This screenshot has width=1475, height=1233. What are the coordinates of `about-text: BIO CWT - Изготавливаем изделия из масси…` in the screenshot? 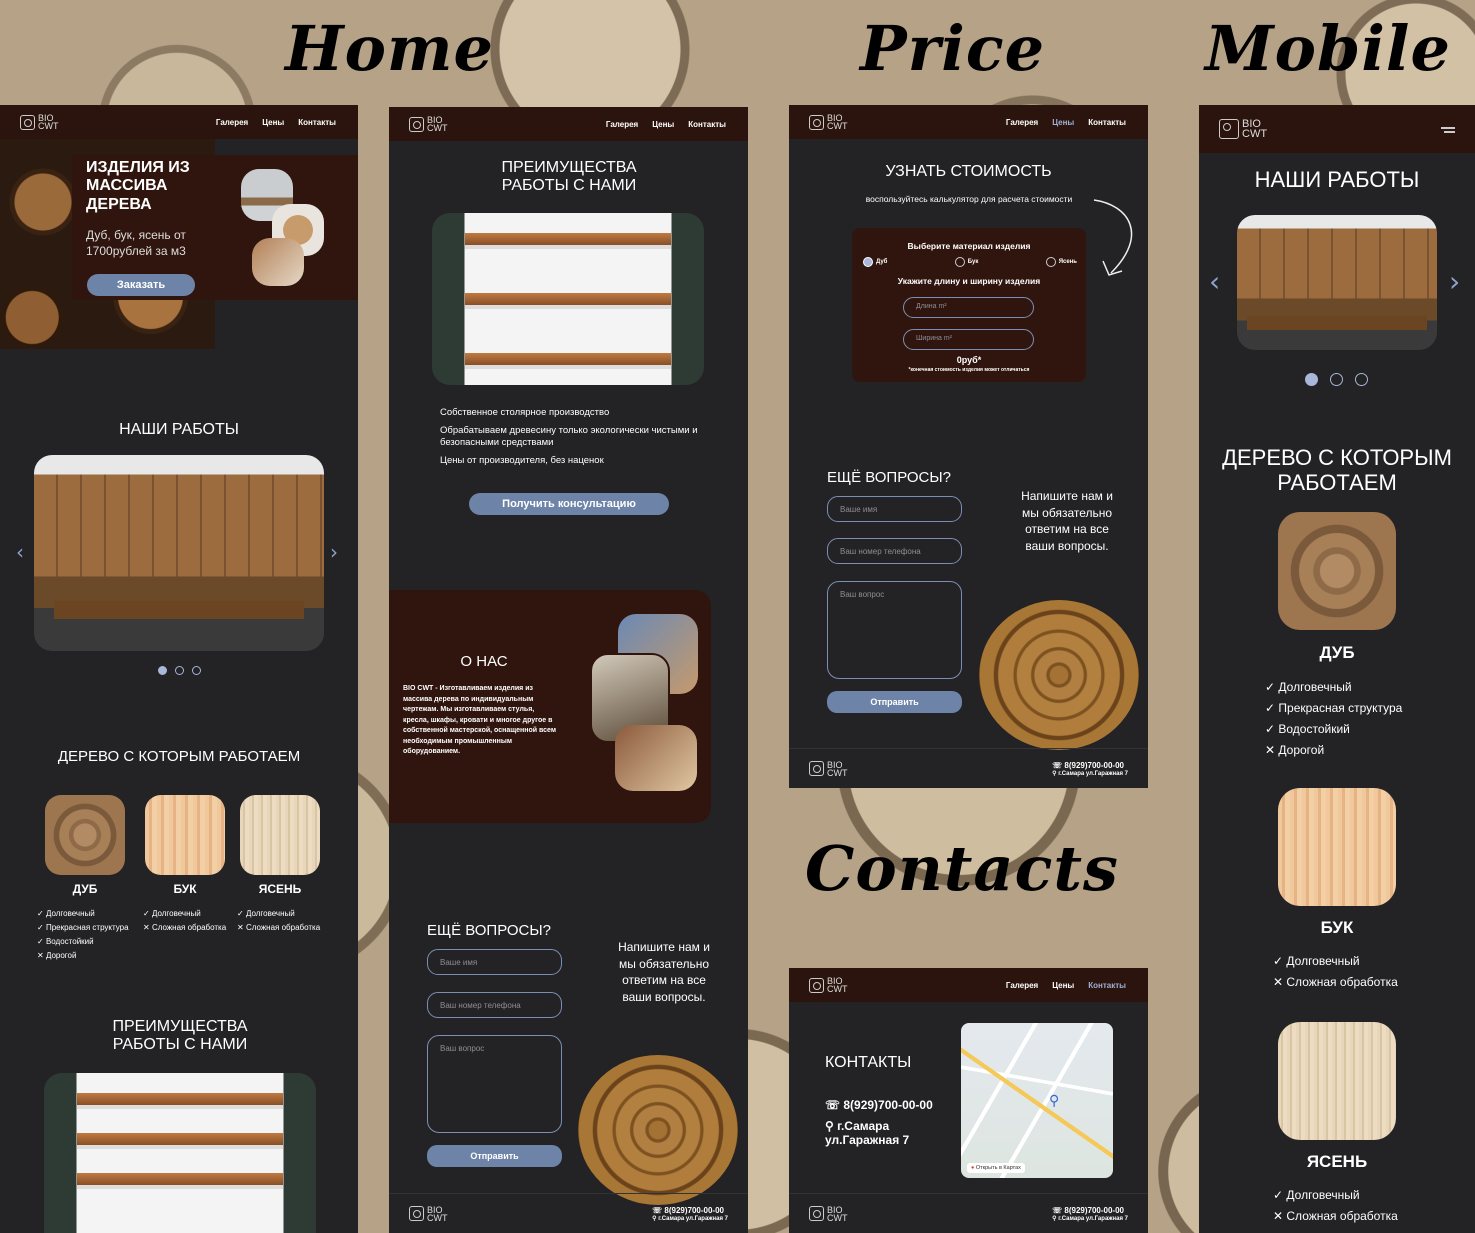 It's located at (480, 720).